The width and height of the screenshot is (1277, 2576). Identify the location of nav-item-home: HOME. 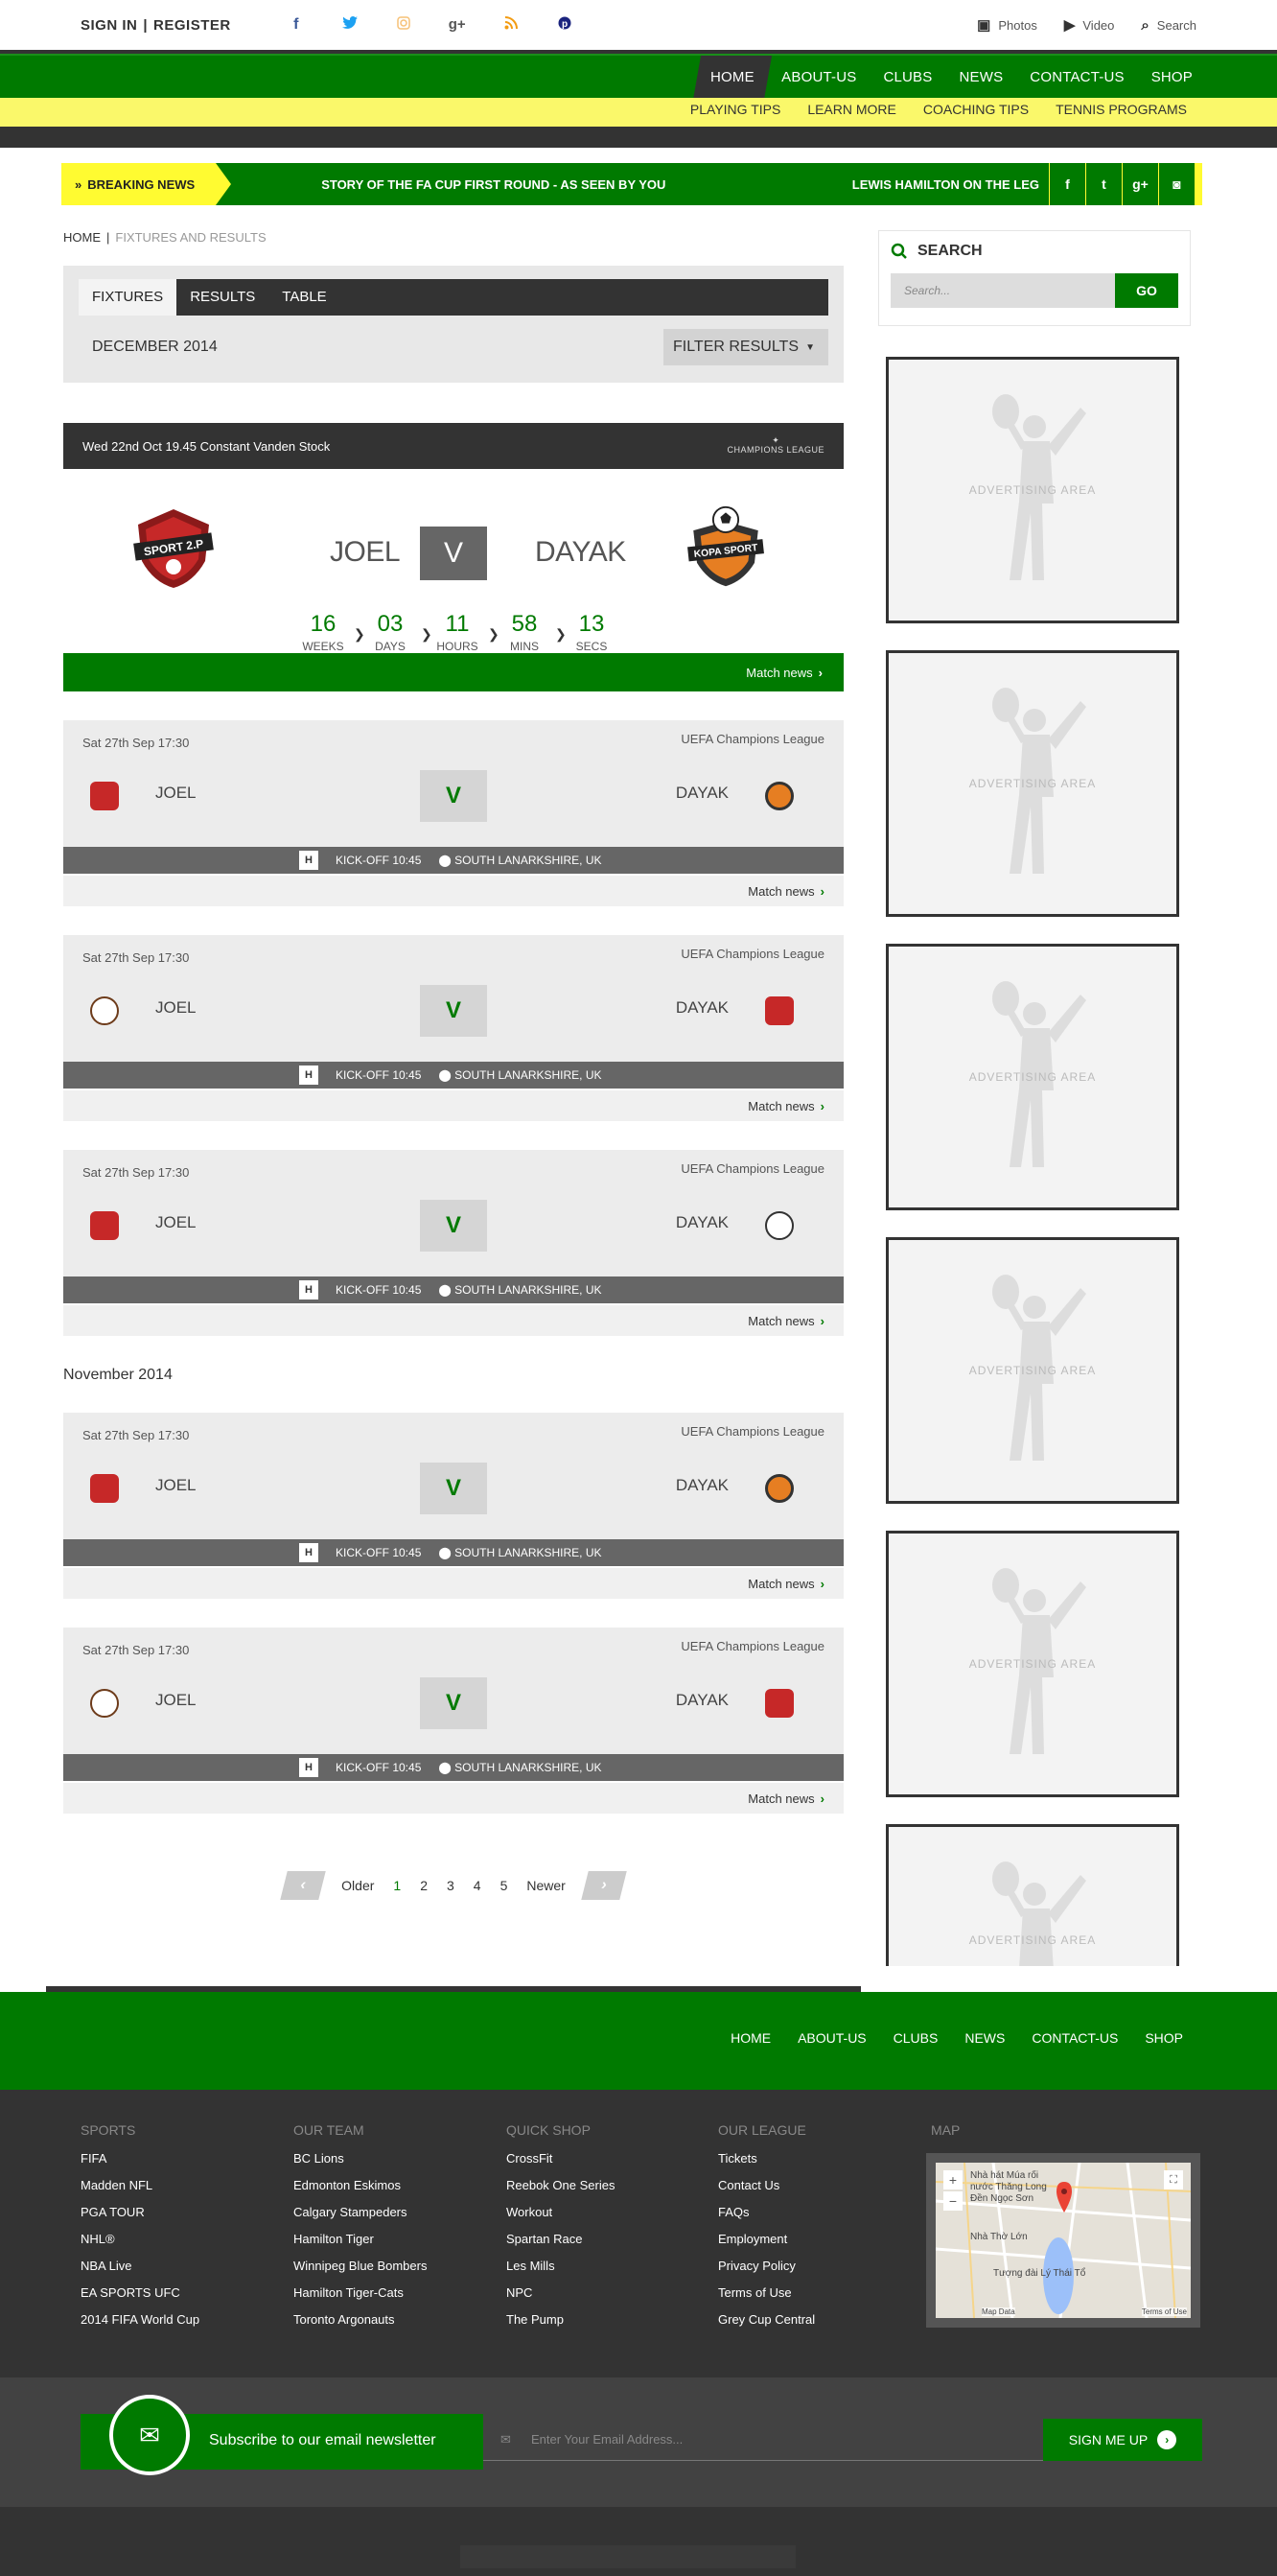
(733, 78).